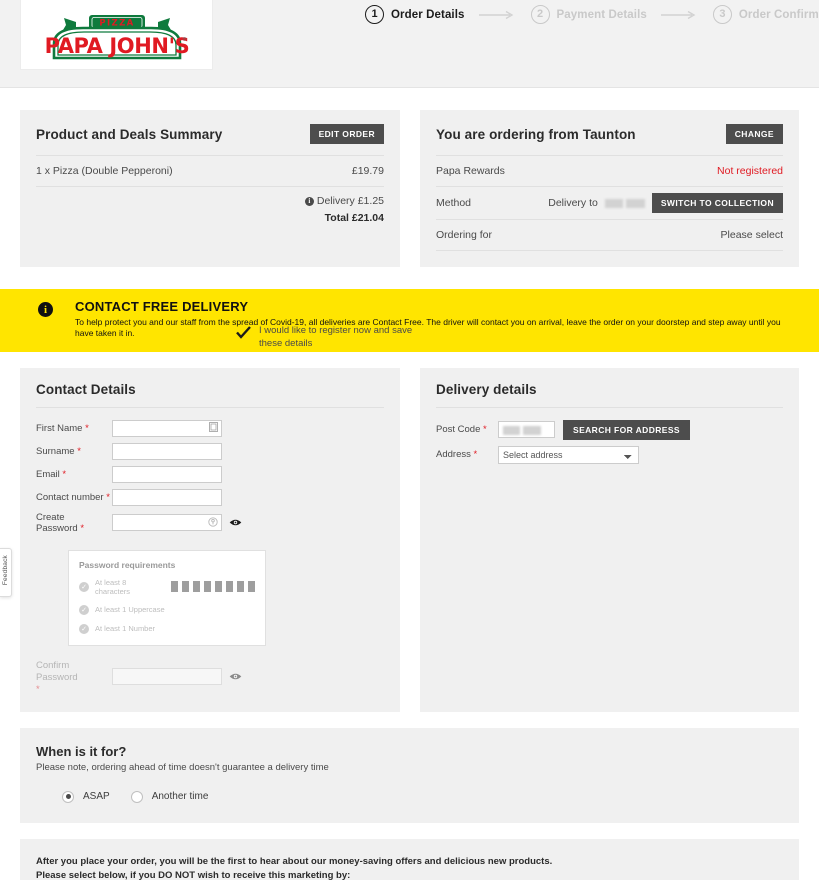 The width and height of the screenshot is (819, 880). Describe the element at coordinates (470, 171) in the screenshot. I see `papa-rewards-label: Papa Rewards` at that location.